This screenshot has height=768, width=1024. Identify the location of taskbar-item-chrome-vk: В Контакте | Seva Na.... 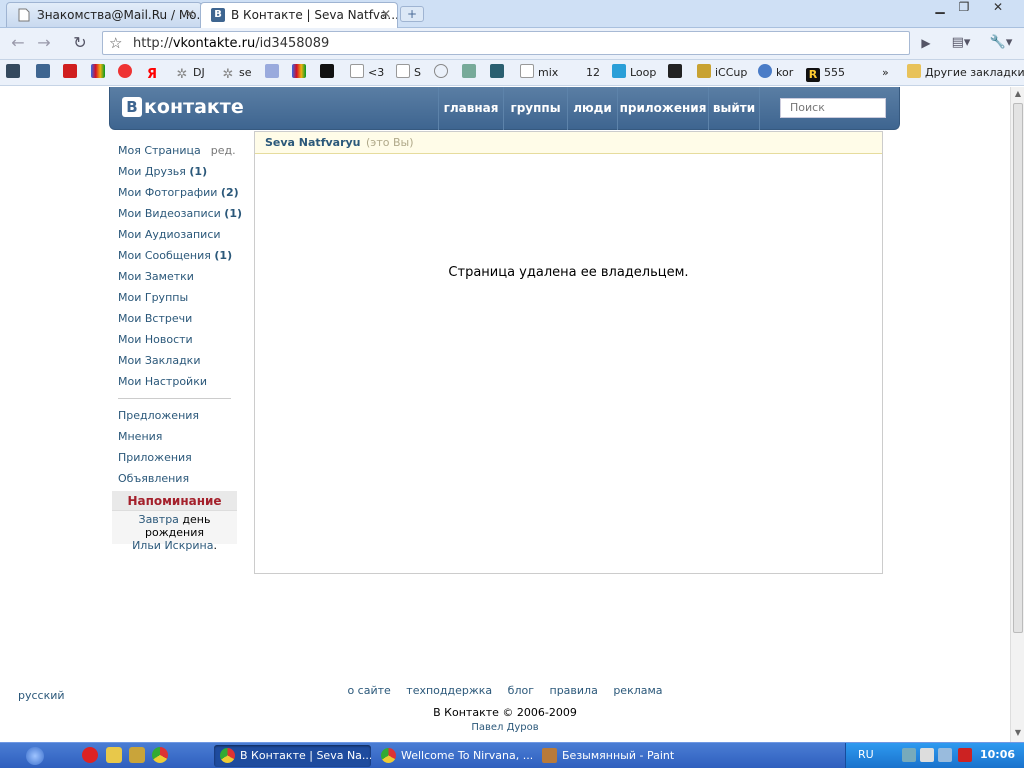
(292, 756).